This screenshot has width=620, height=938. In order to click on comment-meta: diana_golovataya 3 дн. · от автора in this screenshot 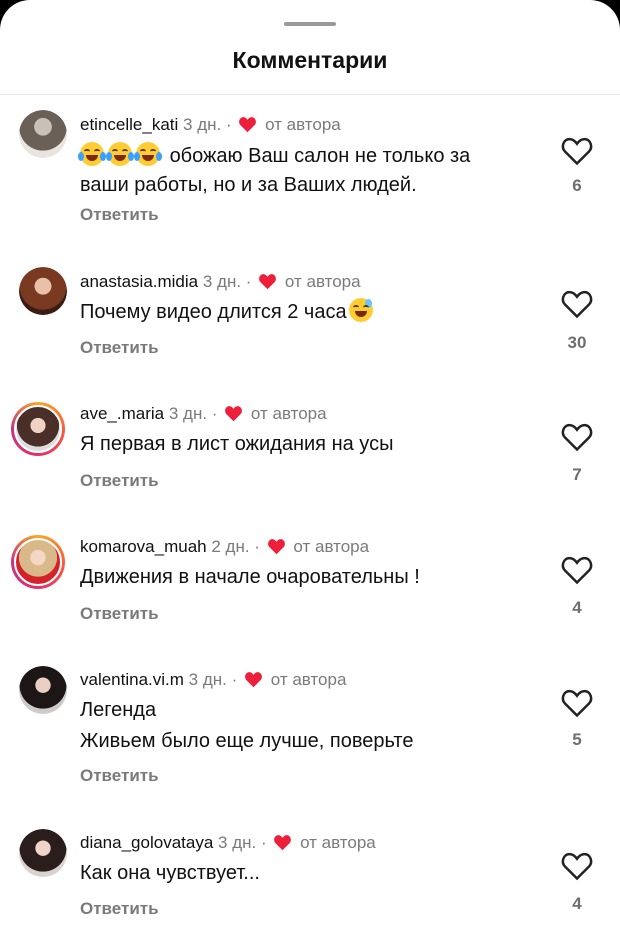, I will do `click(228, 842)`.